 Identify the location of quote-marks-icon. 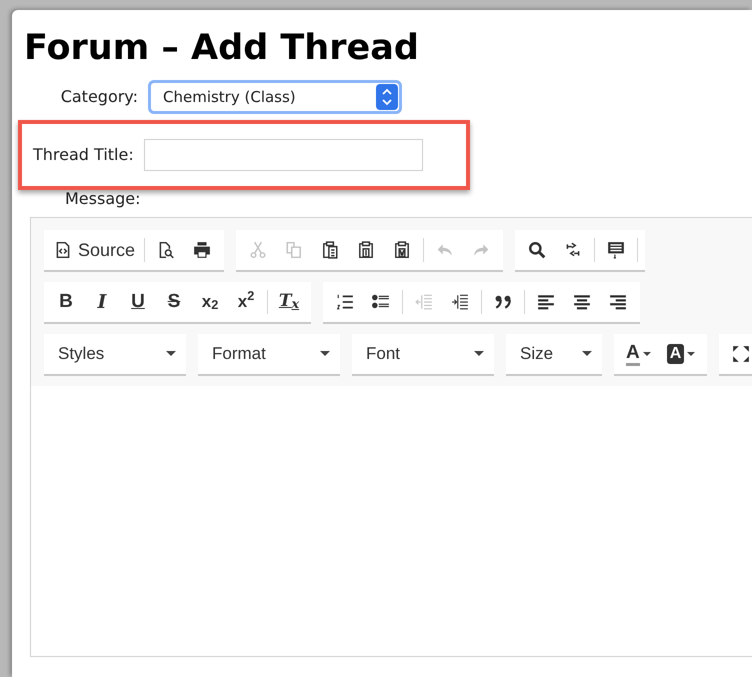
(503, 302).